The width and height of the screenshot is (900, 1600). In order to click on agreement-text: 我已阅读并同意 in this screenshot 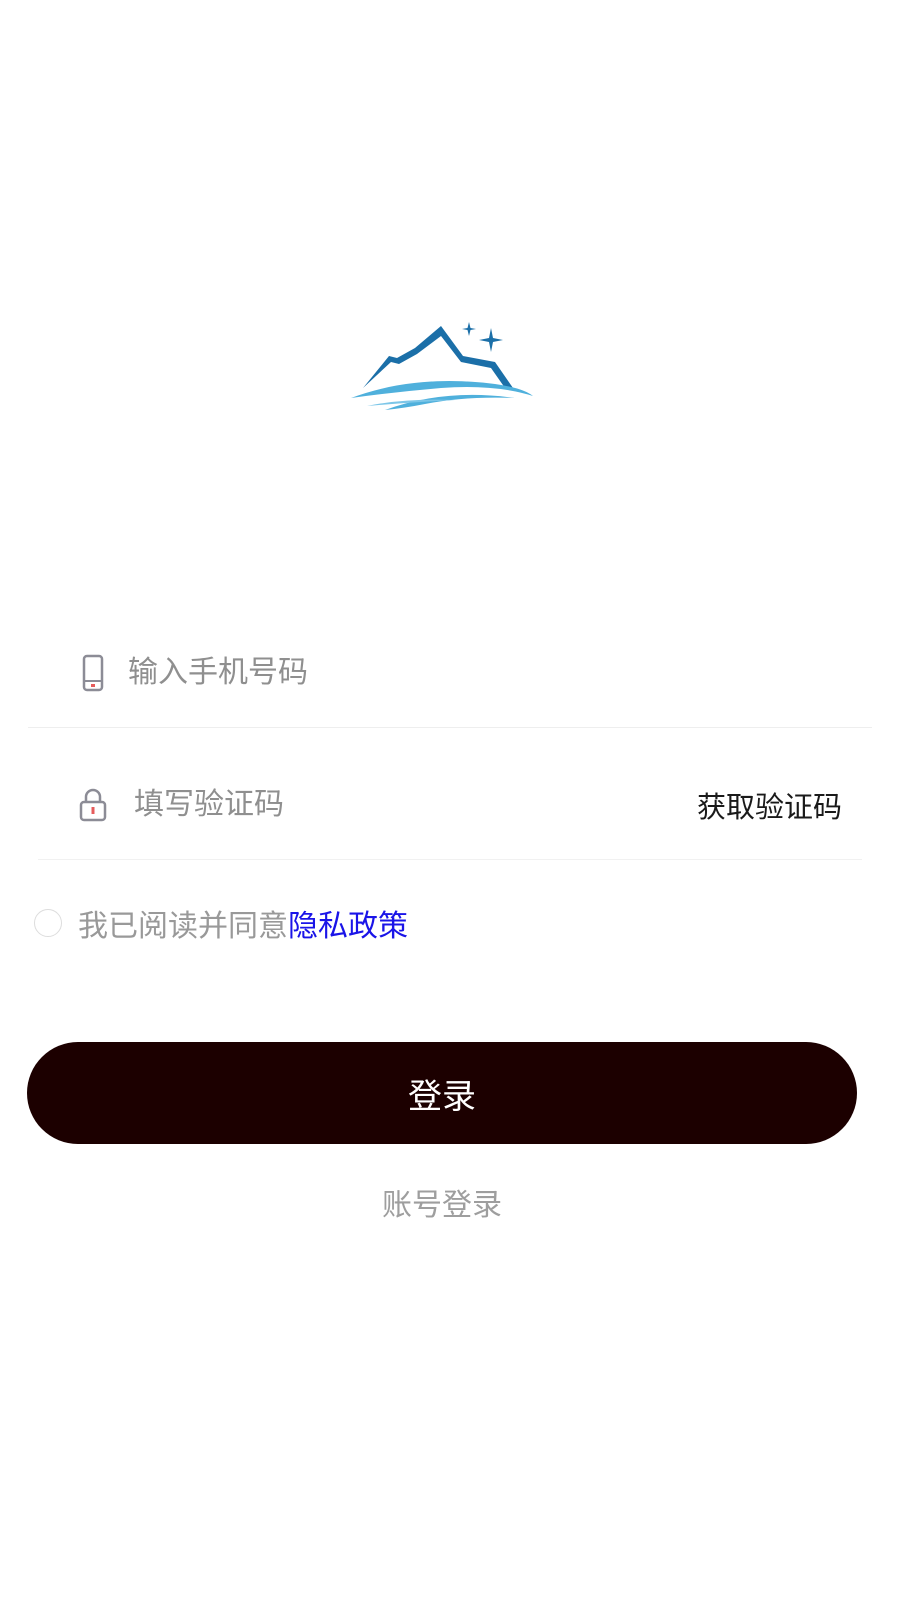, I will do `click(183, 926)`.